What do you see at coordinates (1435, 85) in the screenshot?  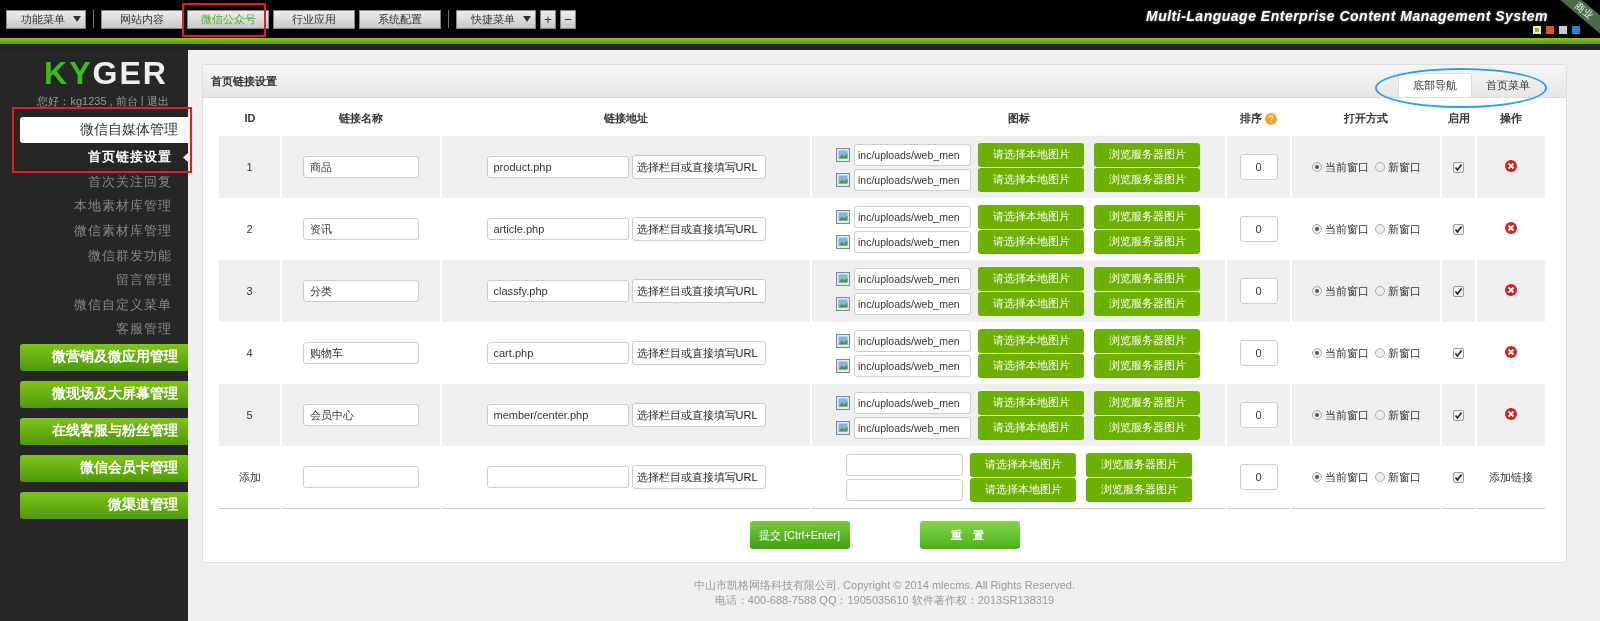 I see `panel-tab: 底部导航` at bounding box center [1435, 85].